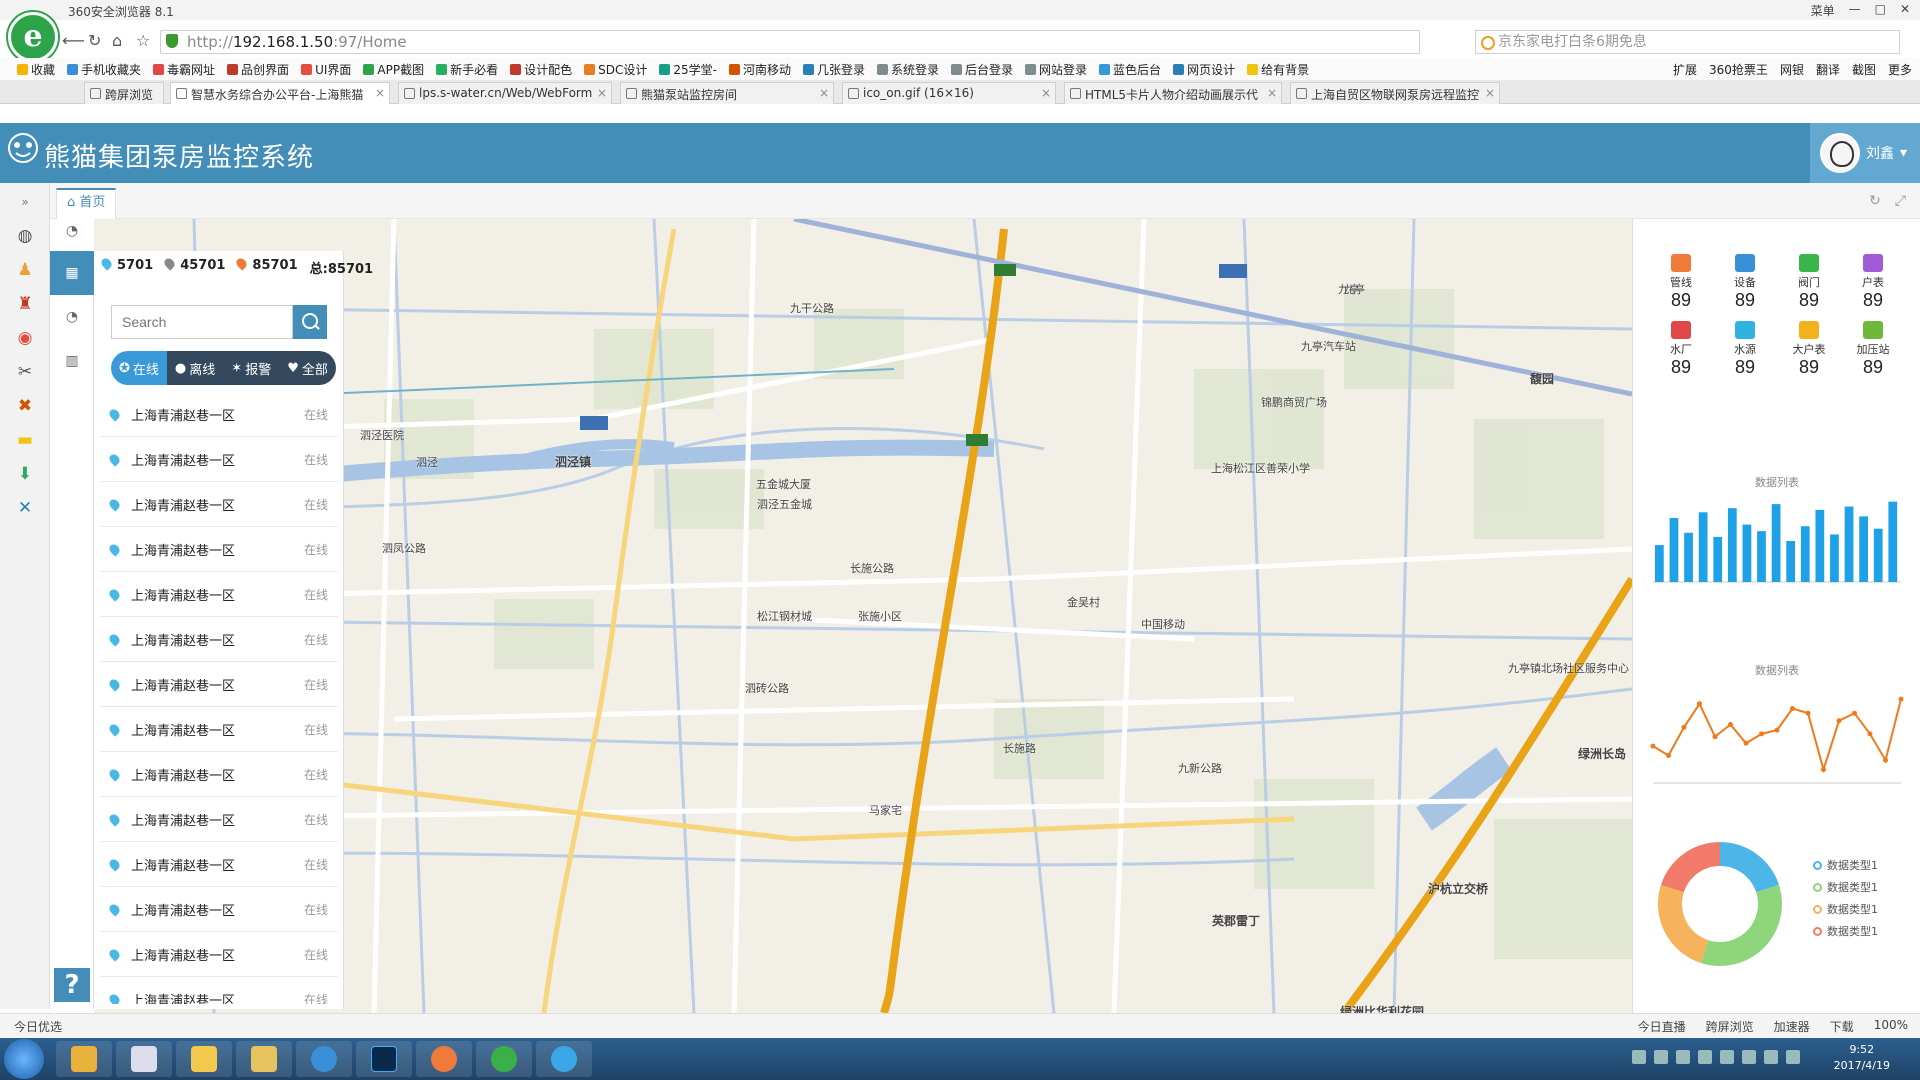  Describe the element at coordinates (1792, 1026) in the screenshot. I see `status-item: 加速器` at that location.